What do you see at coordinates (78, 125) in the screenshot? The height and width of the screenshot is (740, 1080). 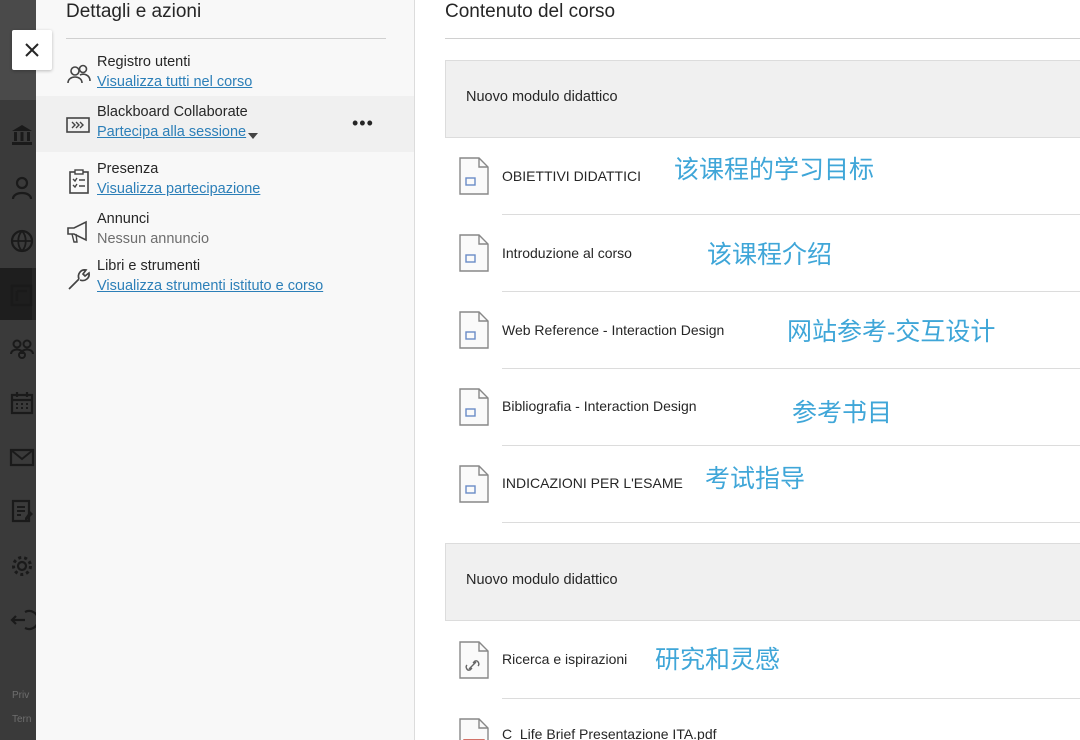 I see `collaborate-icon` at bounding box center [78, 125].